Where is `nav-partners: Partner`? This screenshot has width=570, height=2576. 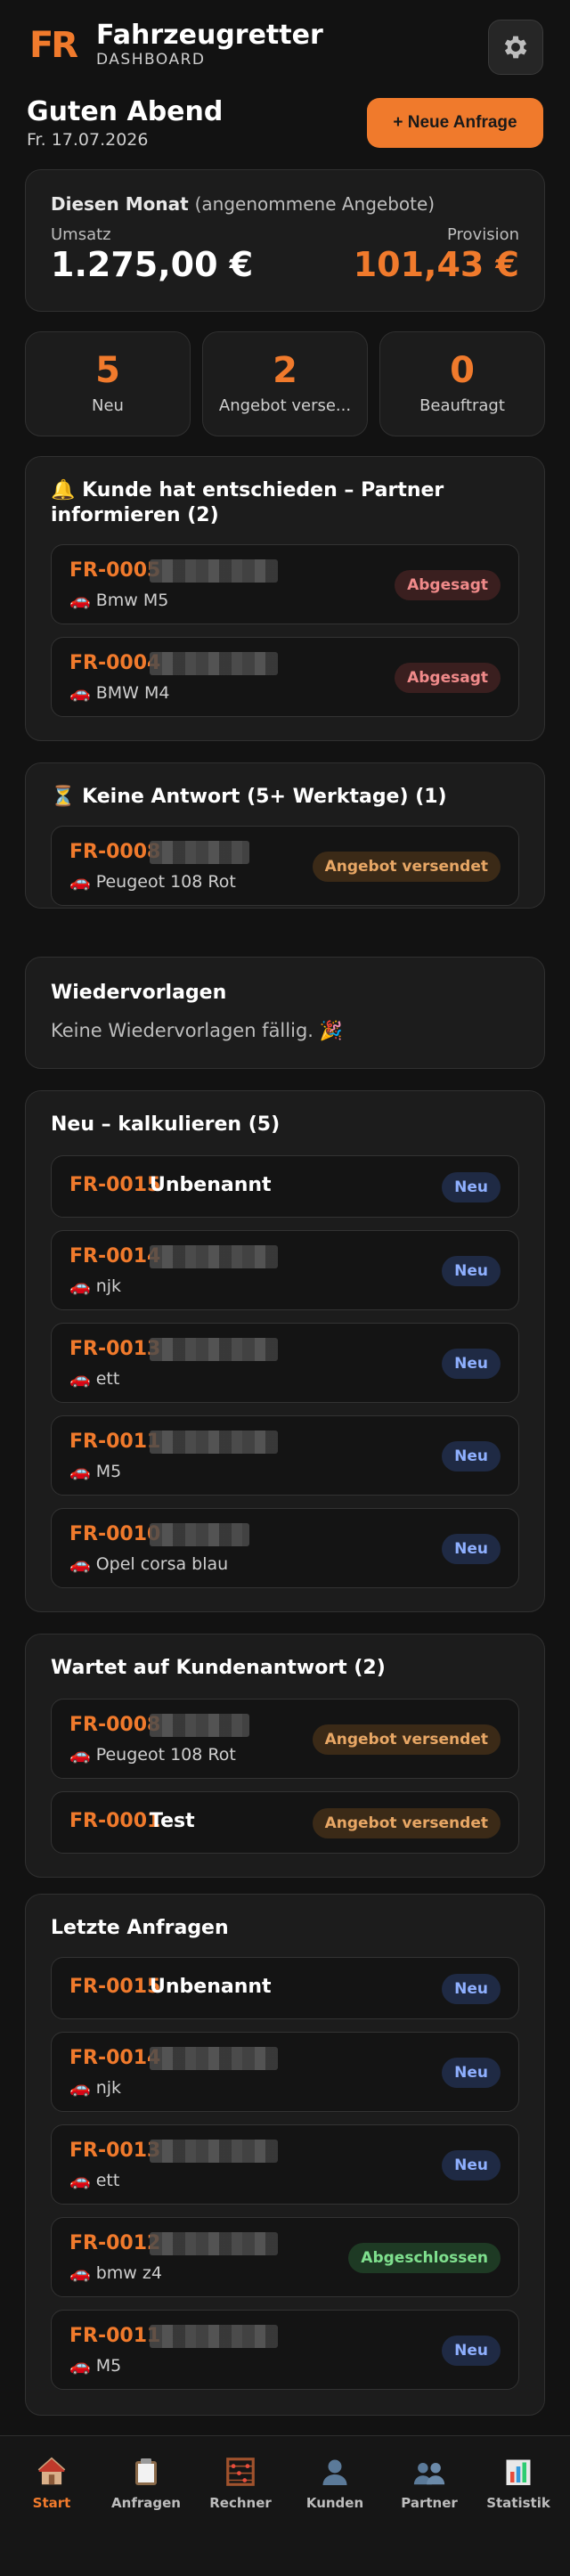
nav-partners: Partner is located at coordinates (429, 2483).